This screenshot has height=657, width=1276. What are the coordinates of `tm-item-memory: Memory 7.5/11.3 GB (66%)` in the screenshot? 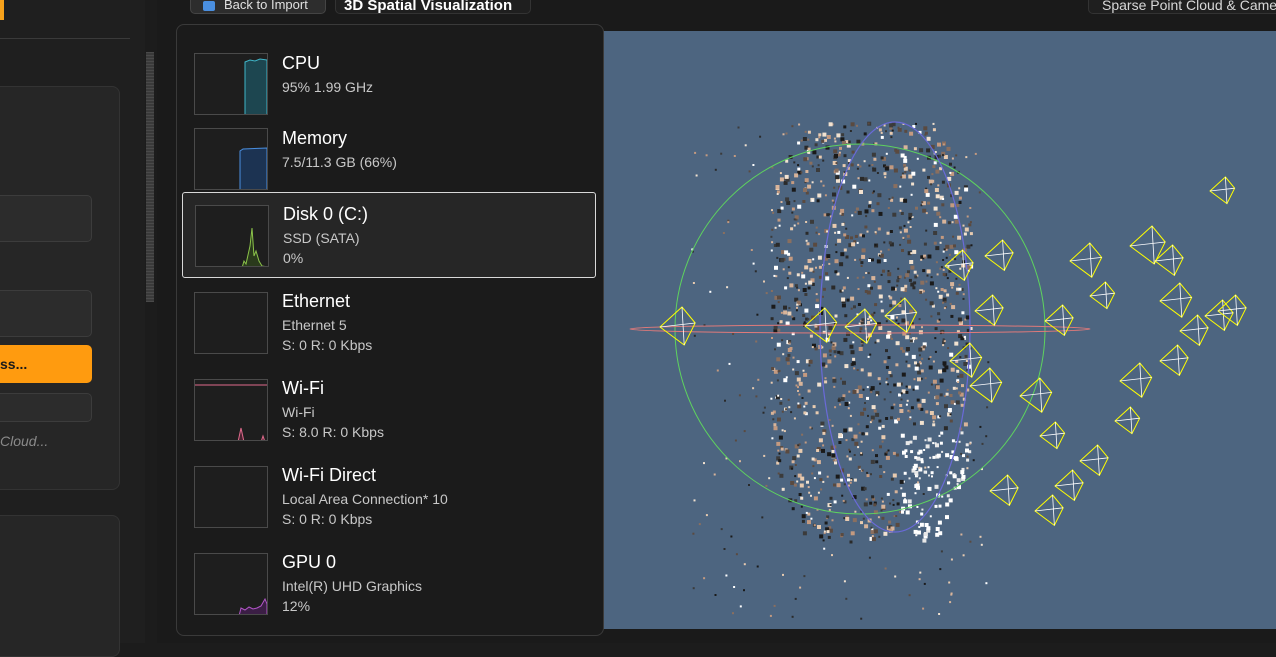 It's located at (389, 160).